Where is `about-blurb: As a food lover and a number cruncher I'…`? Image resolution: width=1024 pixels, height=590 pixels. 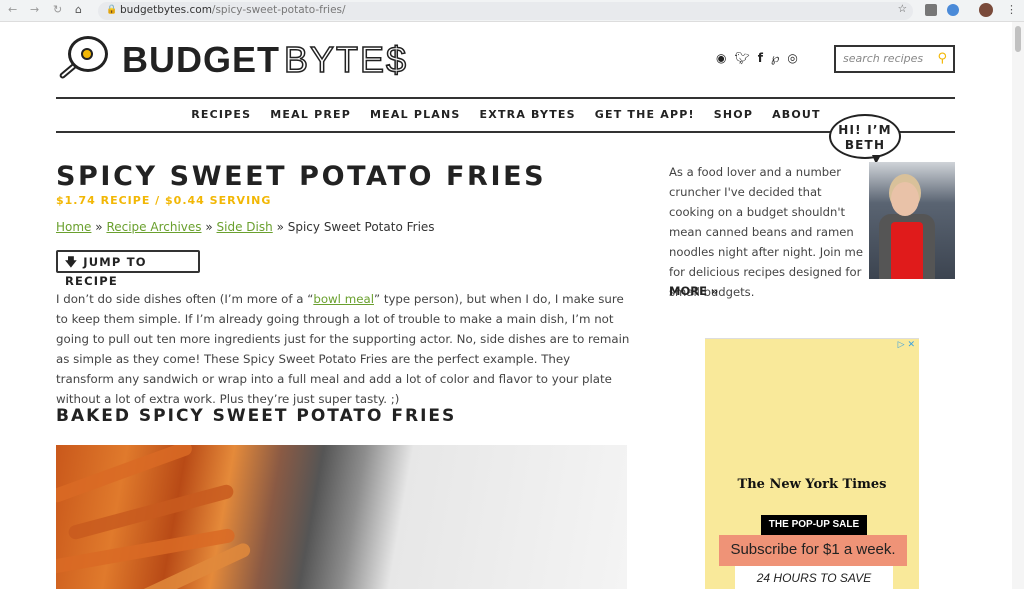 about-blurb: As a food lover and a number cruncher I'… is located at coordinates (766, 232).